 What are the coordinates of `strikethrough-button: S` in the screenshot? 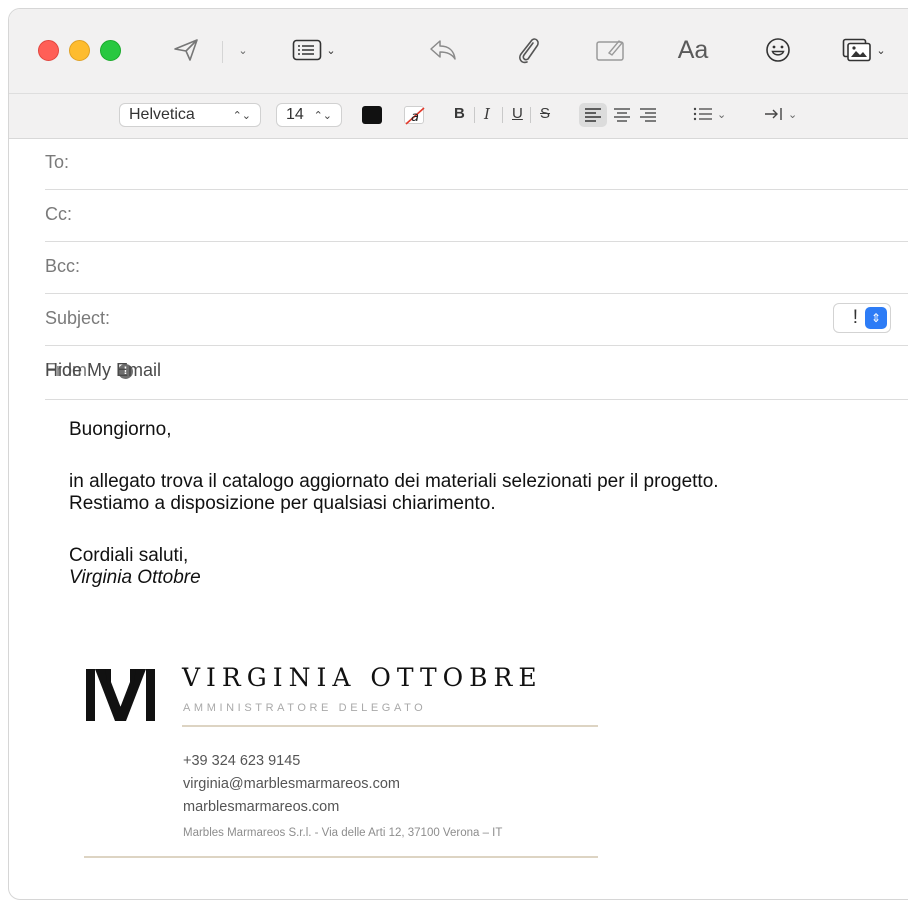 It's located at (545, 113).